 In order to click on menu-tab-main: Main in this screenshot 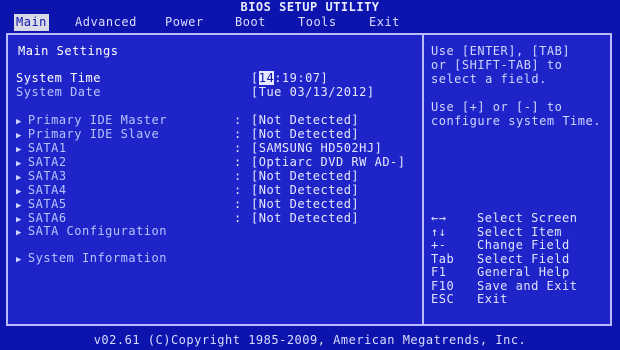, I will do `click(31, 22)`.